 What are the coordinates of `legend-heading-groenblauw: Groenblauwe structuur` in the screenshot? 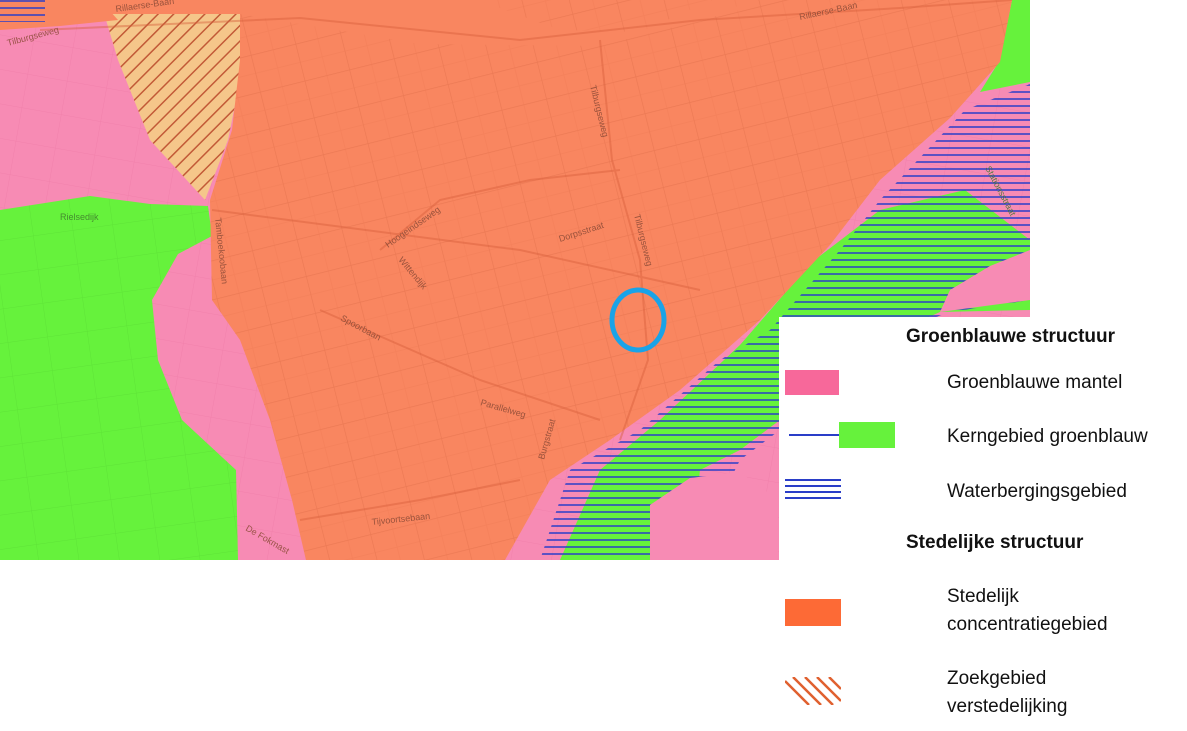 It's located at (1011, 336).